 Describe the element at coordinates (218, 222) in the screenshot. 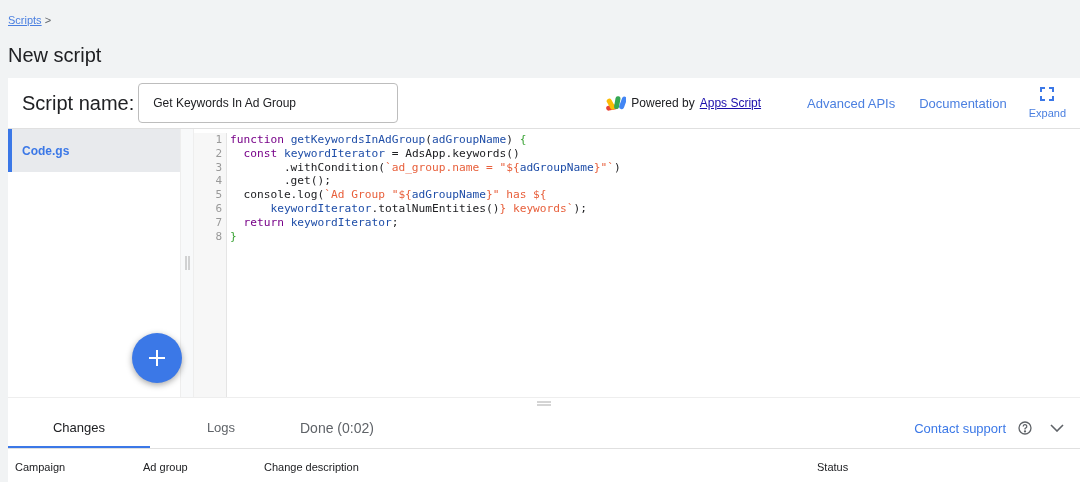

I see `line-number: 7` at that location.